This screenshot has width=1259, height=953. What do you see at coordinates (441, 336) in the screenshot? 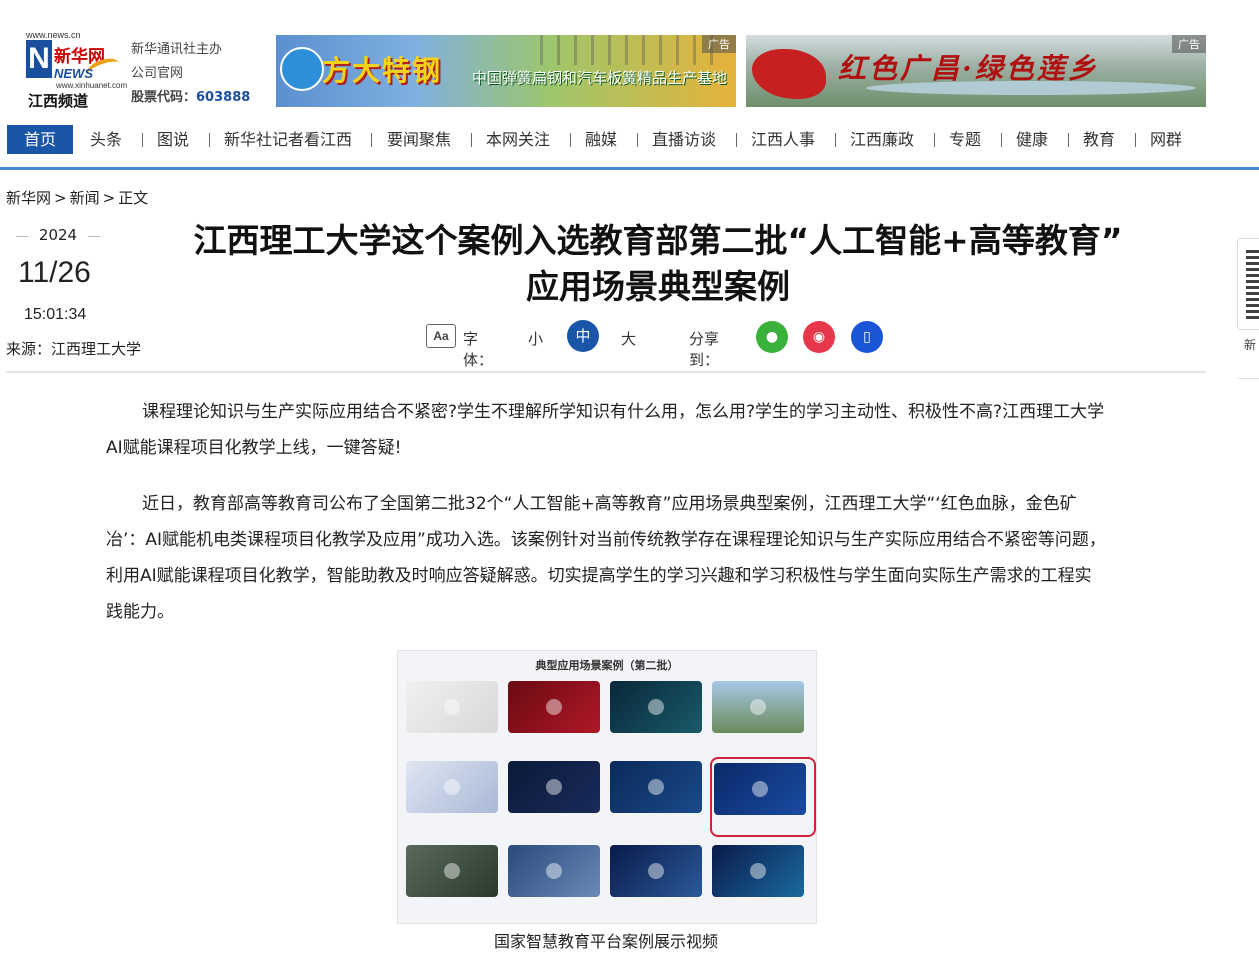
I see `font-size-icon: Aa` at bounding box center [441, 336].